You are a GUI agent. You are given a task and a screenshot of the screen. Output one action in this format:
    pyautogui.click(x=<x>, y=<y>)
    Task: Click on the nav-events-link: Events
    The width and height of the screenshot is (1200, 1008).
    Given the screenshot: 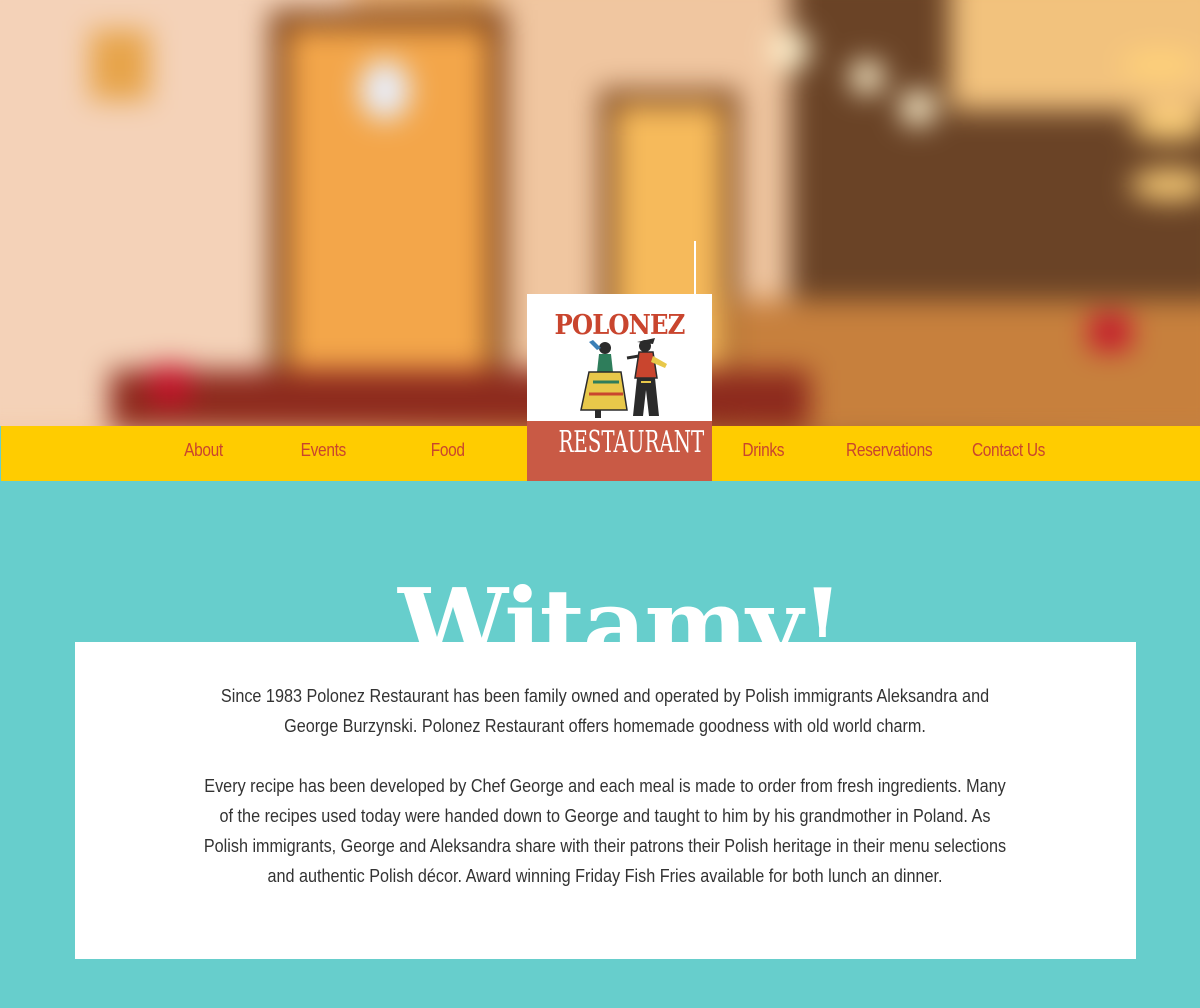 What is the action you would take?
    pyautogui.click(x=324, y=453)
    